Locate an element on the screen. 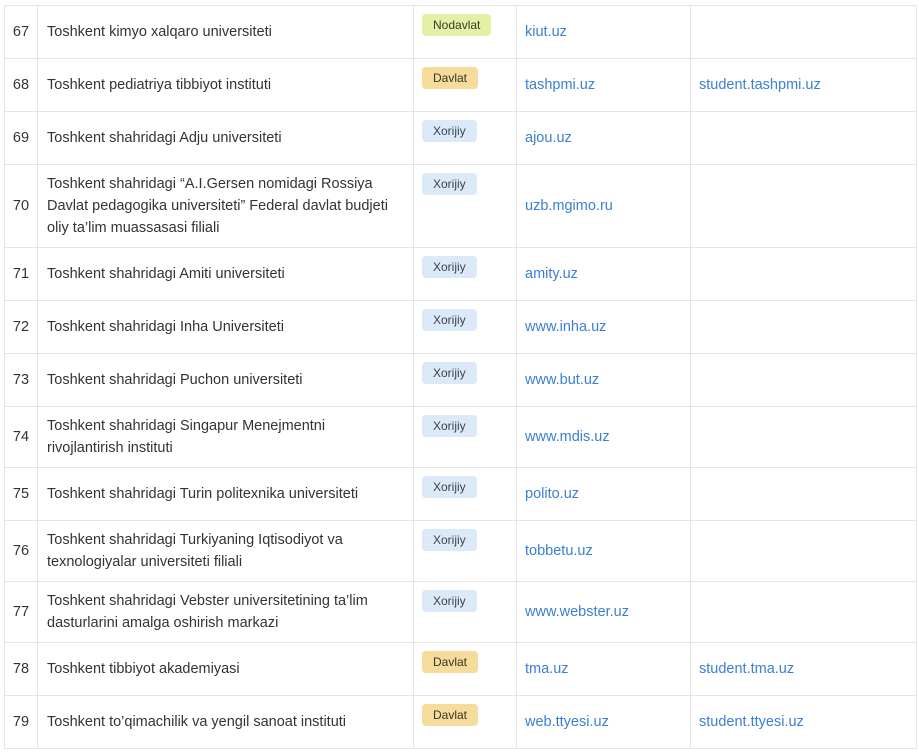  row-number: 72 is located at coordinates (21, 327).